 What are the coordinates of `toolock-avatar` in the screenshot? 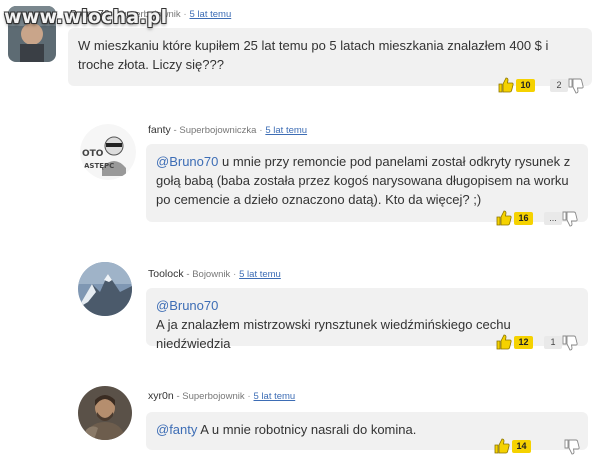 It's located at (105, 289).